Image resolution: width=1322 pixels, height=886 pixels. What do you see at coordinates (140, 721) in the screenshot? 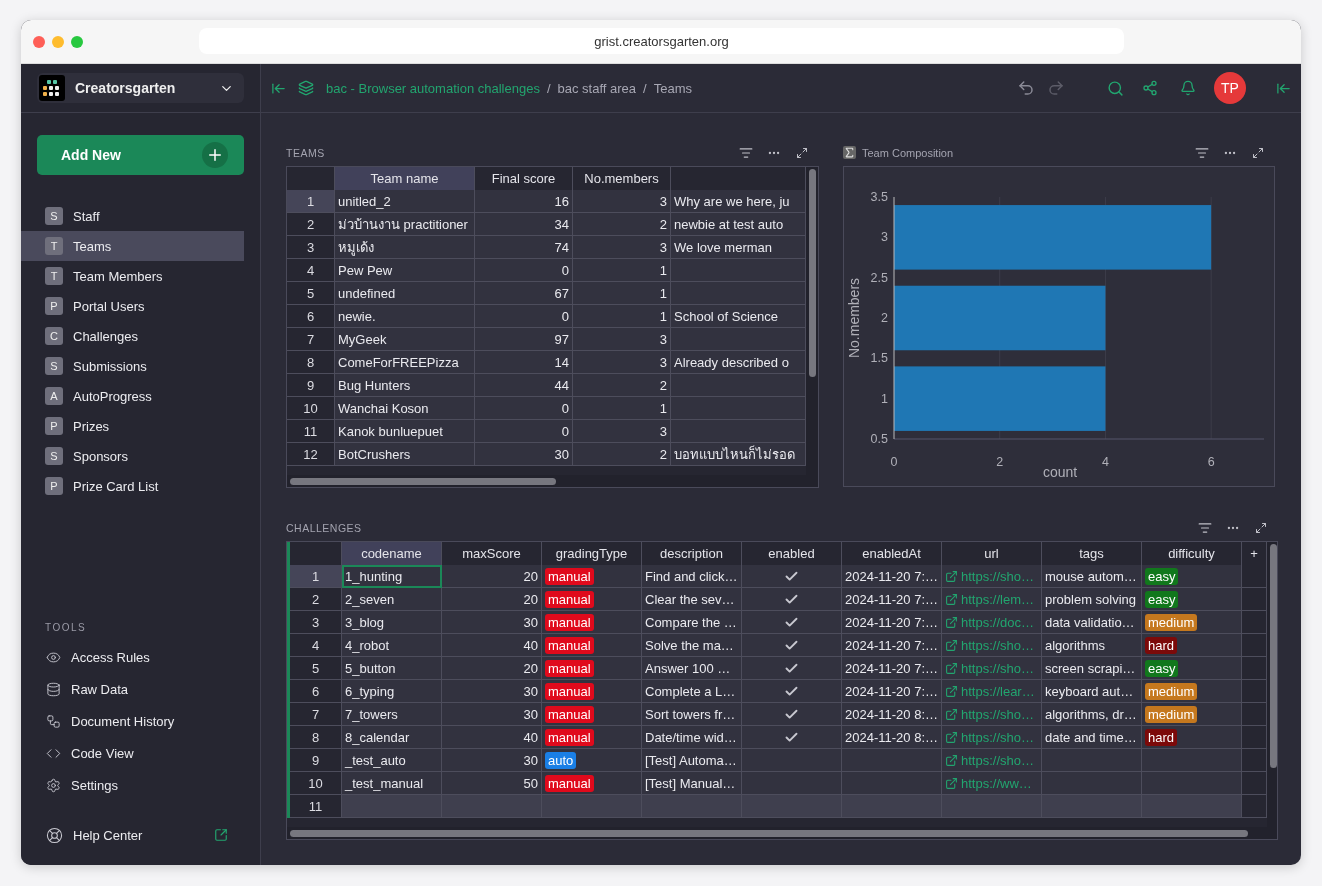
I see `tool-item: Document History` at bounding box center [140, 721].